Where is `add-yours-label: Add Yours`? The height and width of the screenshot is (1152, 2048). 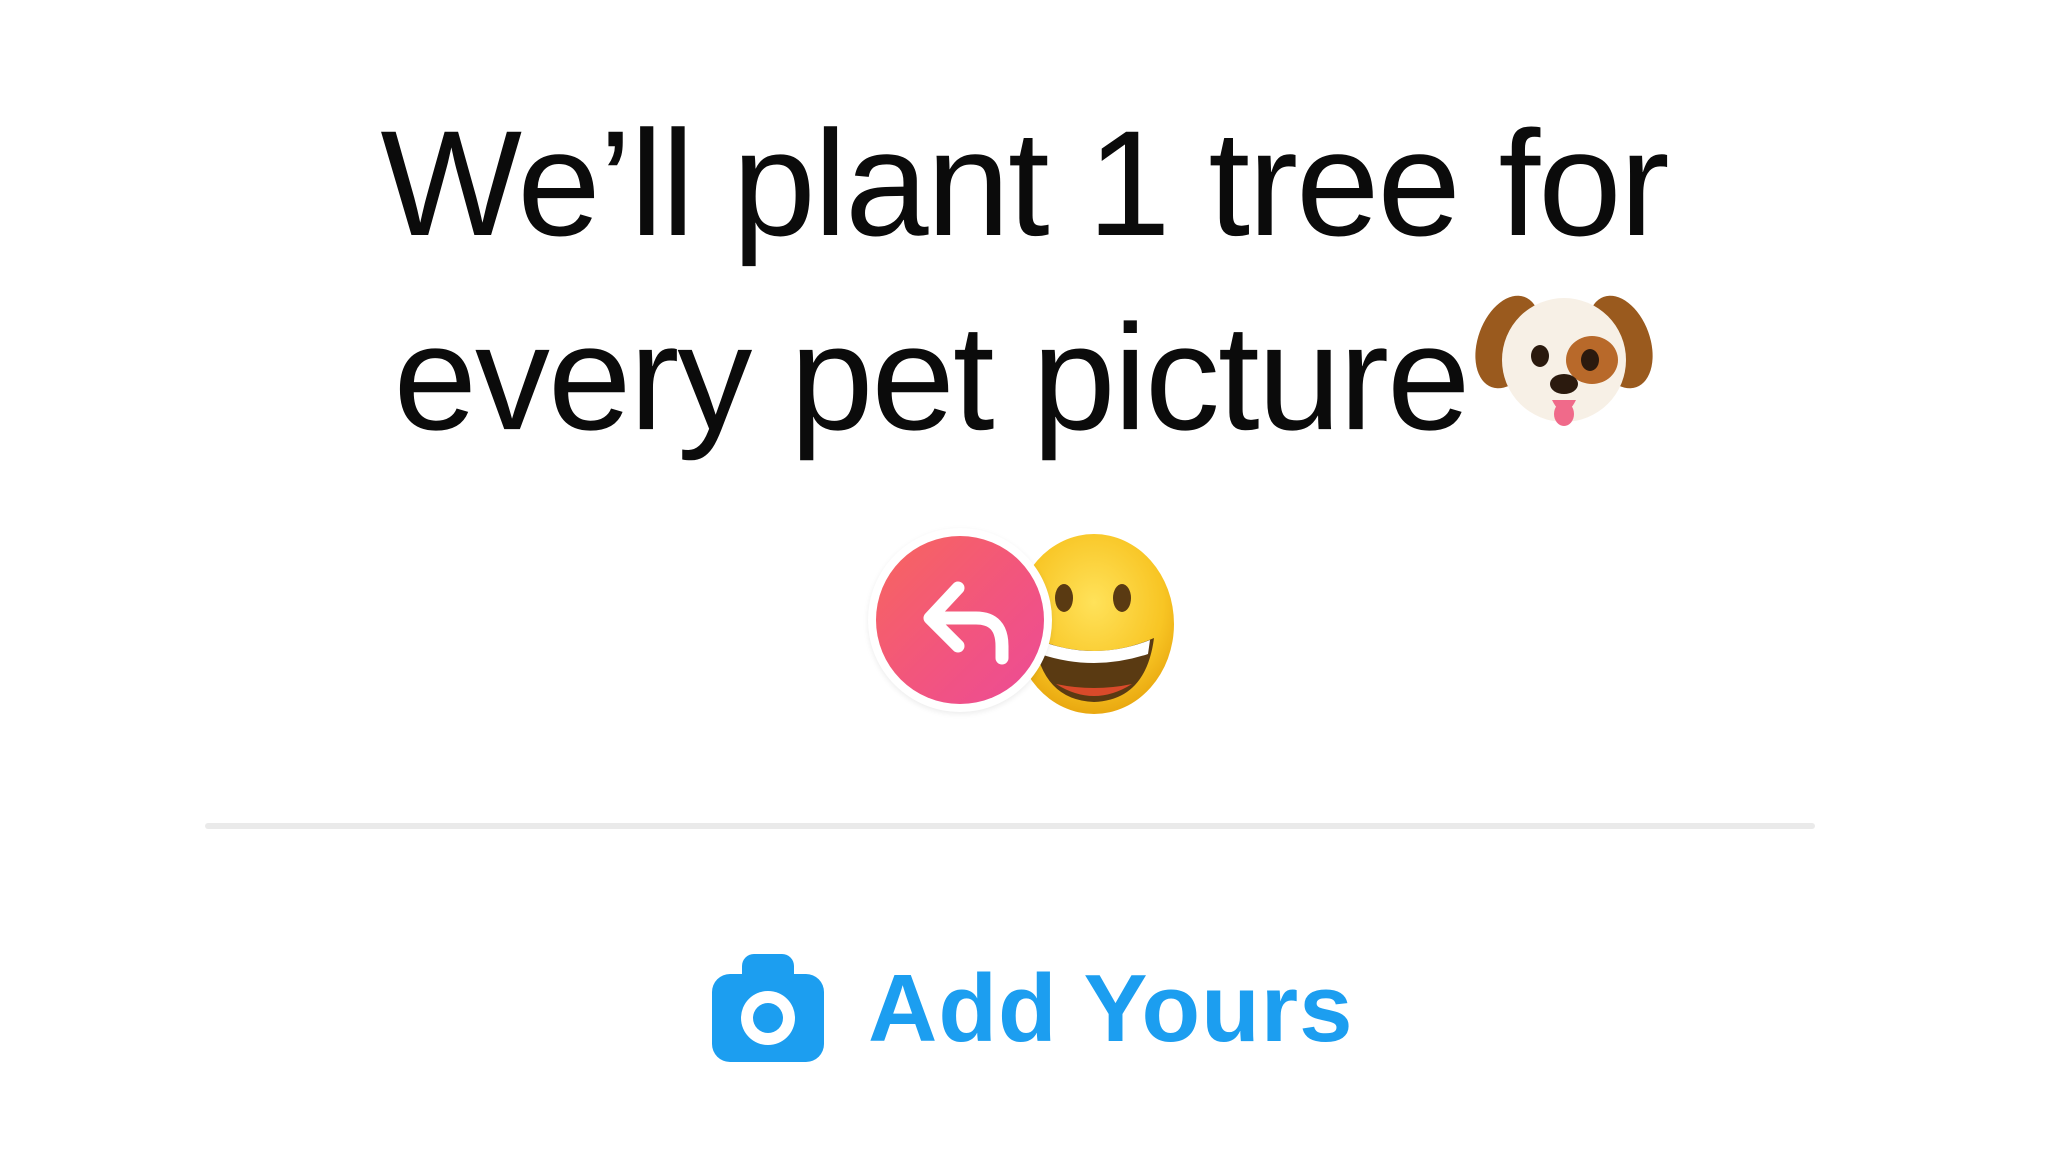 add-yours-label: Add Yours is located at coordinates (1111, 1008).